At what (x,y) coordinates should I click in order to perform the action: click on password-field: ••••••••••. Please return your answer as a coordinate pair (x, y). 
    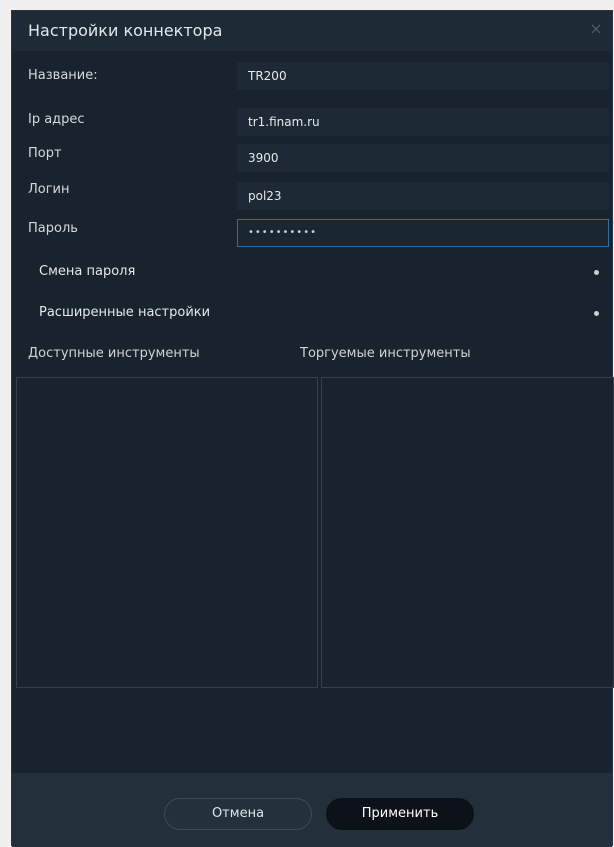
    Looking at the image, I should click on (423, 233).